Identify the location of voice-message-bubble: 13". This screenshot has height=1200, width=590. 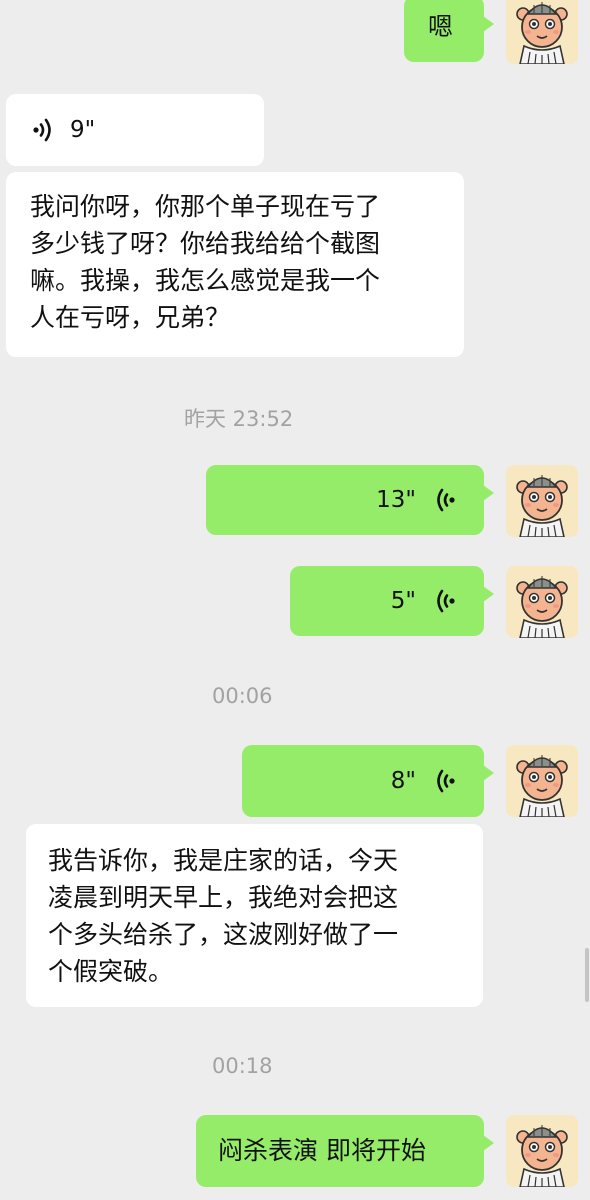
(350, 500).